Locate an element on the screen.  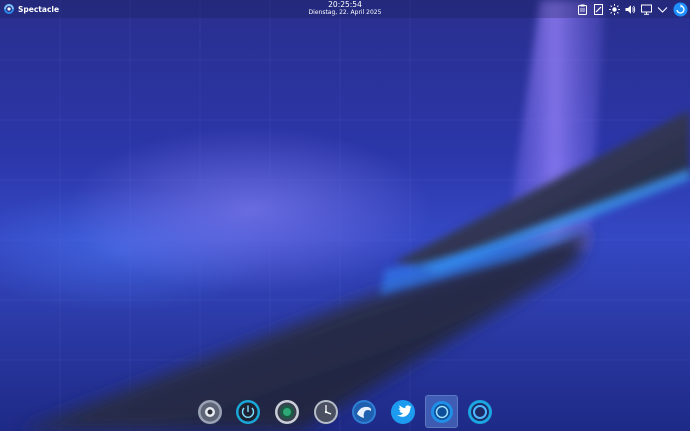
dock-item-clock-app is located at coordinates (325, 411).